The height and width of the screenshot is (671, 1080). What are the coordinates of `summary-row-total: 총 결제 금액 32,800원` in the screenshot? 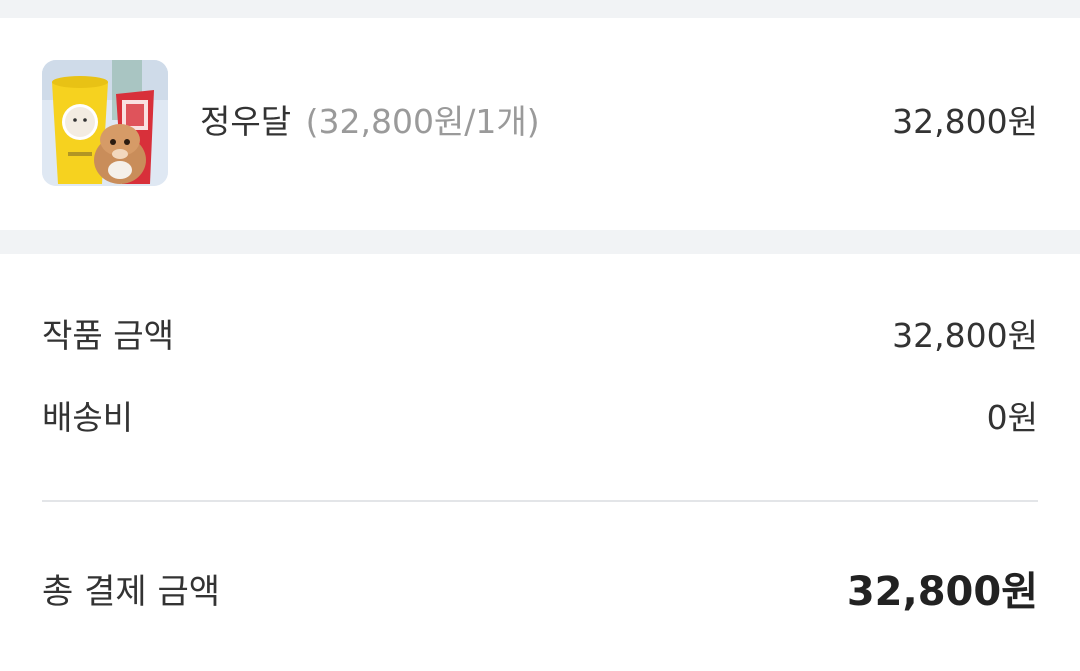 It's located at (540, 592).